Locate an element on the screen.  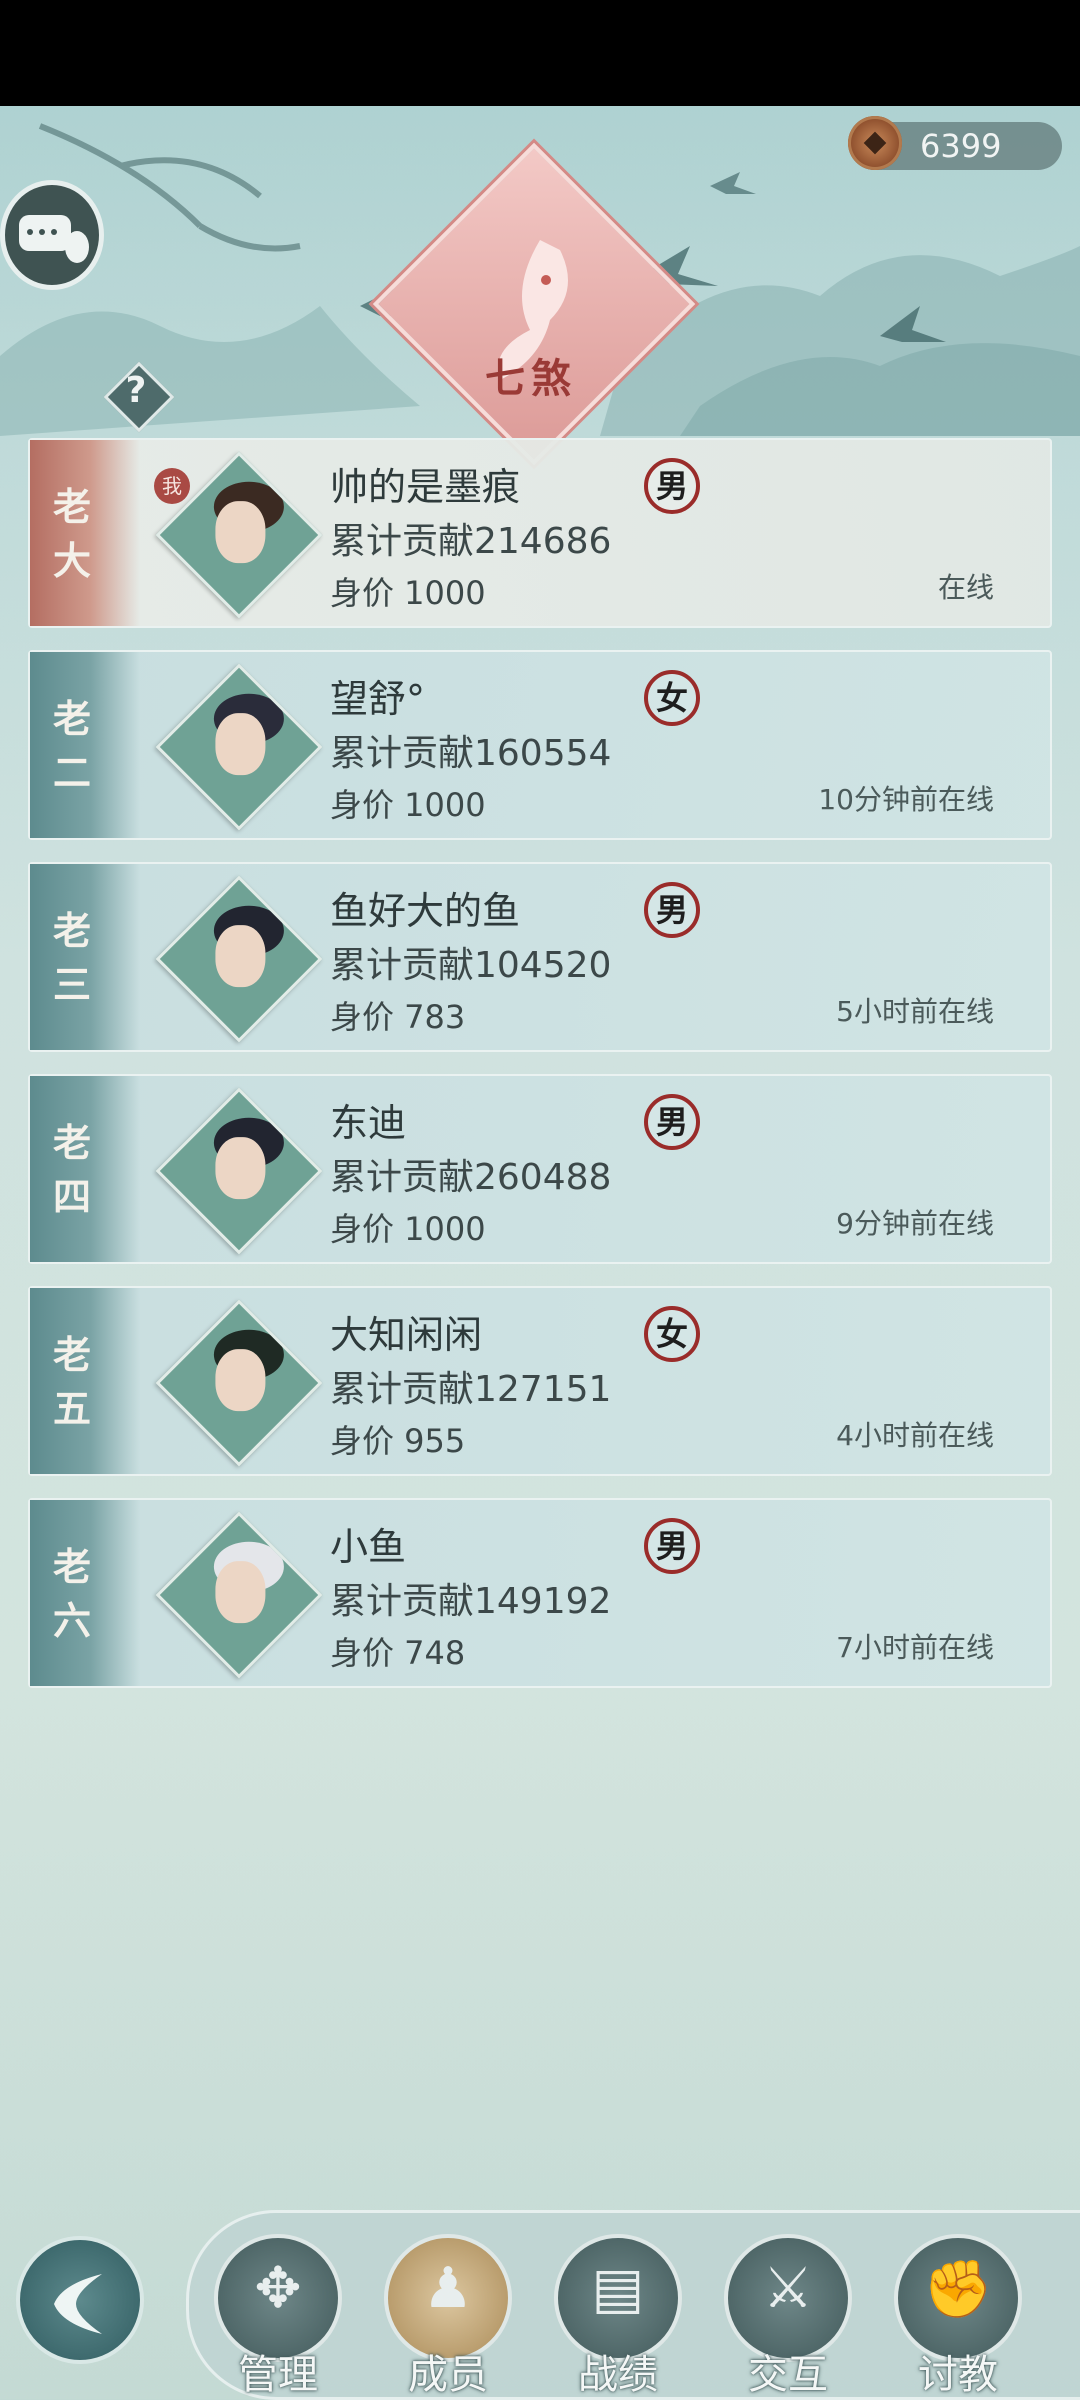
nav-item-duel: ✊ 讨教 is located at coordinates (958, 2316).